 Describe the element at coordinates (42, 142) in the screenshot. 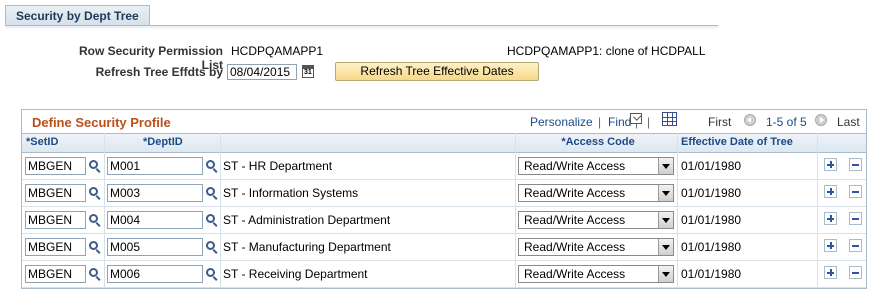

I see `column-setid: *SetID` at that location.